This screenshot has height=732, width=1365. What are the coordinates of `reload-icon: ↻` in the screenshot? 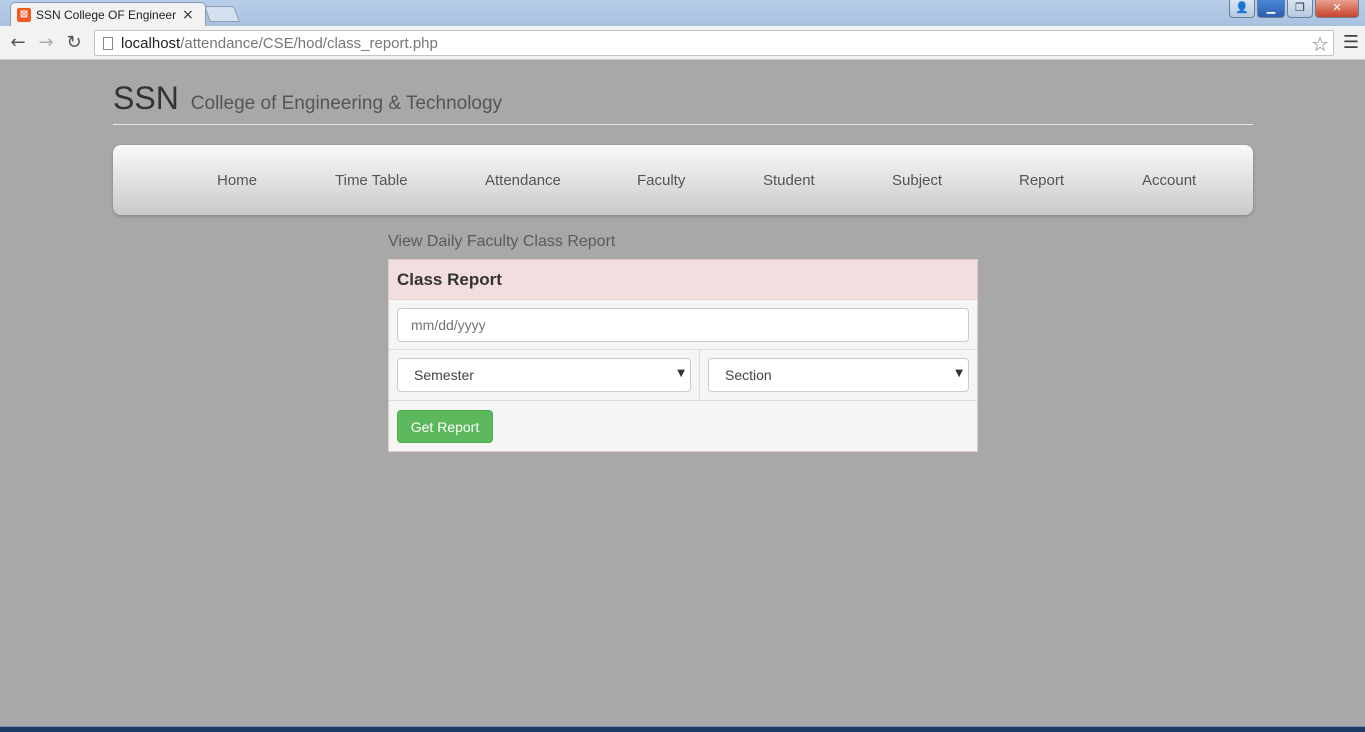 It's located at (74, 42).